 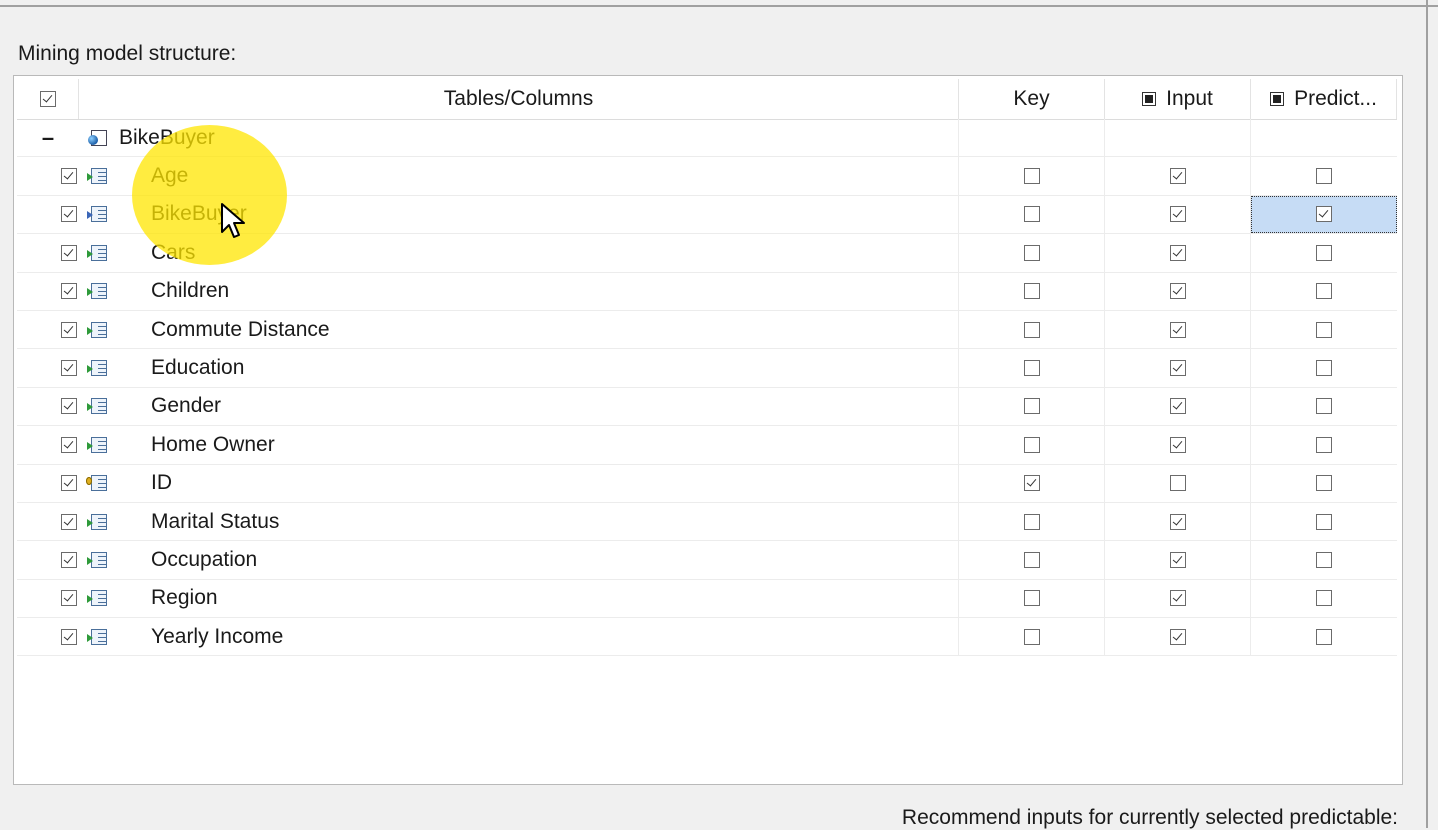 What do you see at coordinates (213, 444) in the screenshot?
I see `column-name: Home Owner` at bounding box center [213, 444].